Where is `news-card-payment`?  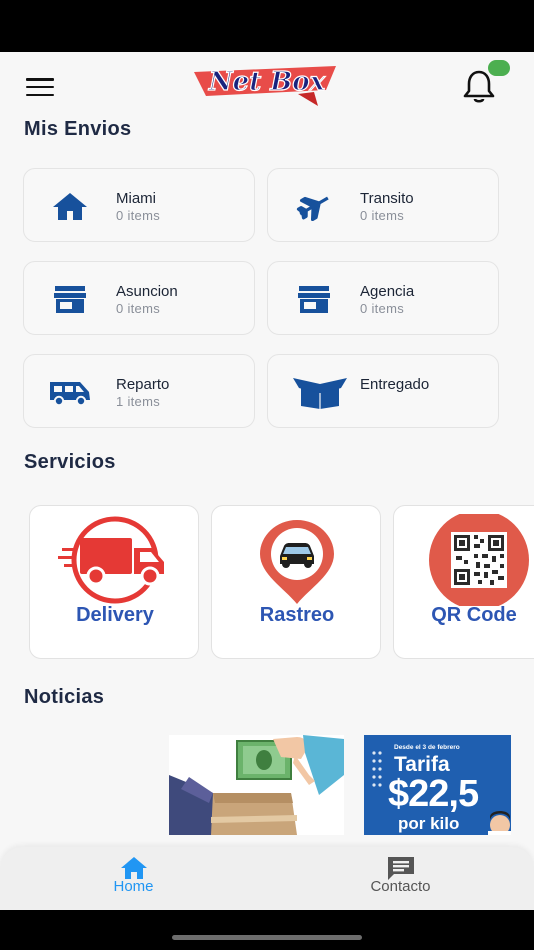 news-card-payment is located at coordinates (256, 785).